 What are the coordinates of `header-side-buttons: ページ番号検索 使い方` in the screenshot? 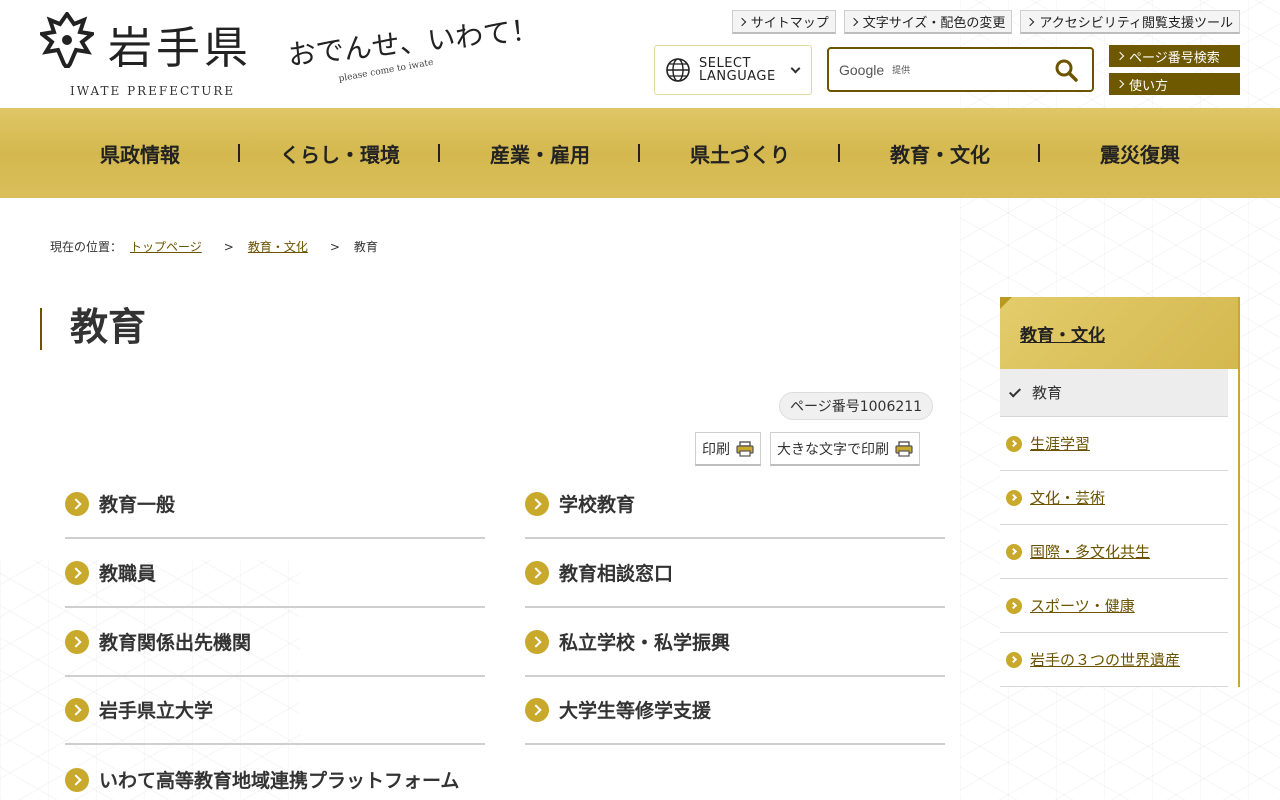 It's located at (1174, 70).